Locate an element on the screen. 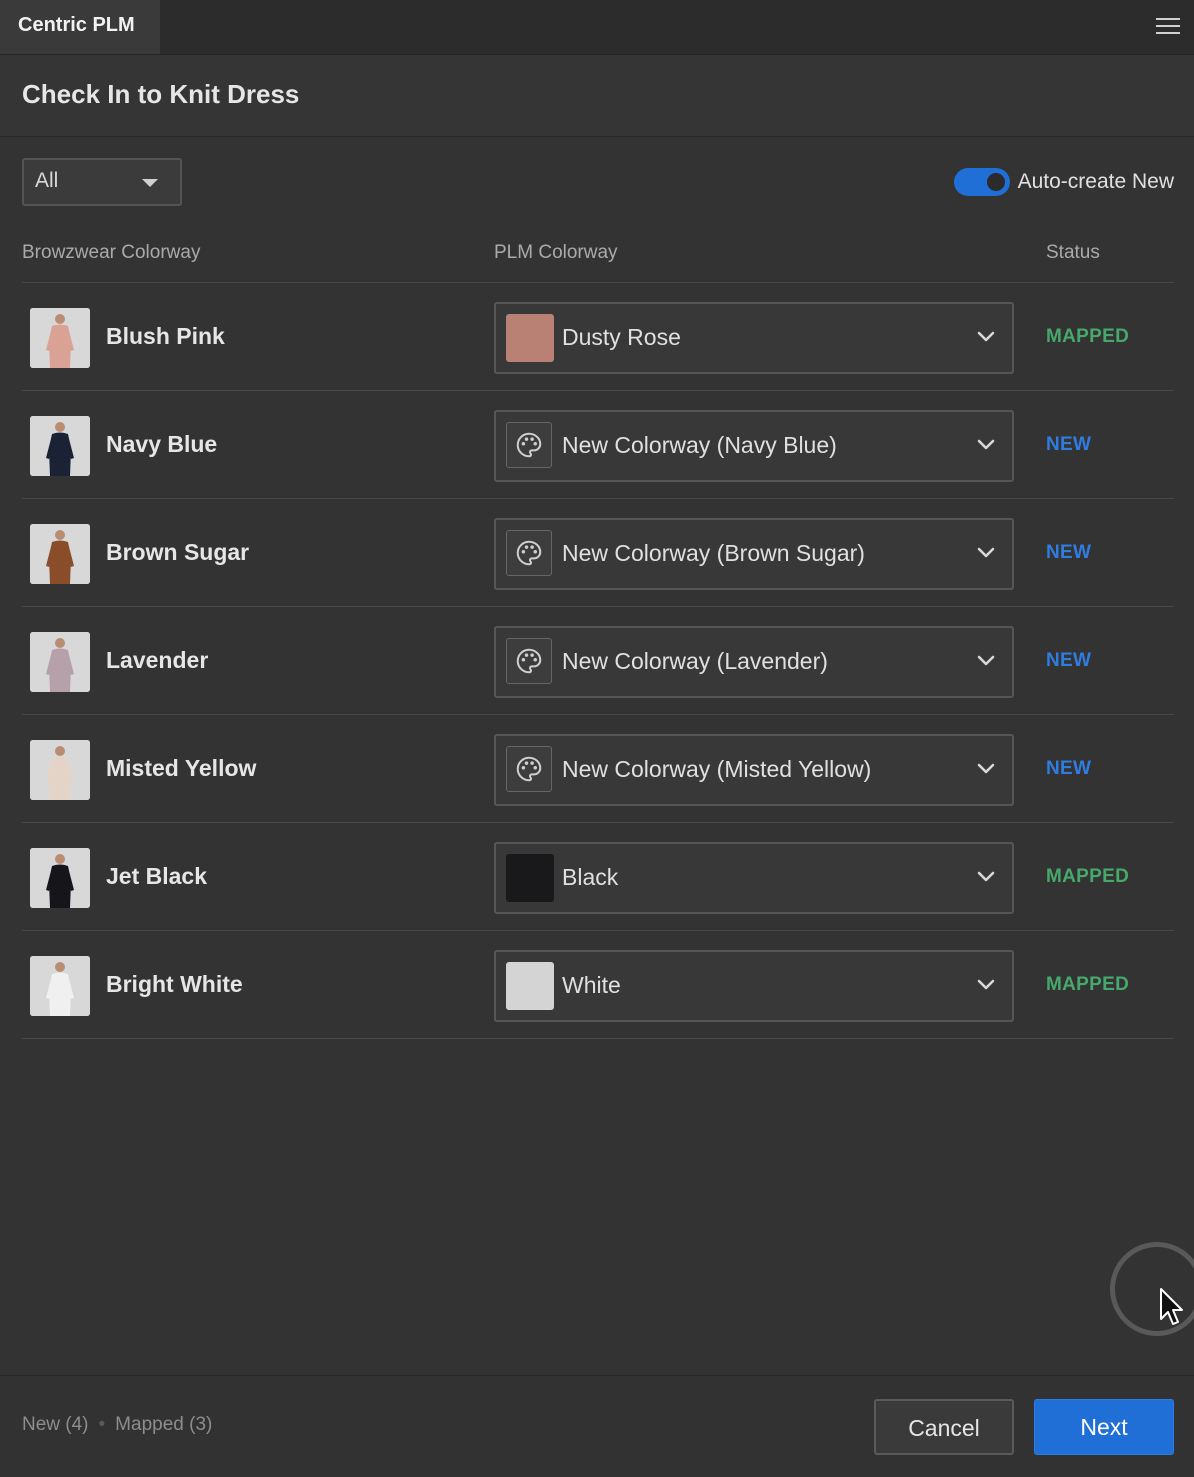  plm-colorway-dropdown: White is located at coordinates (754, 986).